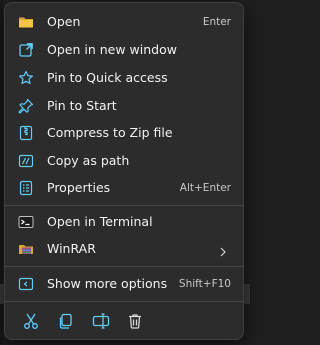 The height and width of the screenshot is (345, 320). Describe the element at coordinates (100, 221) in the screenshot. I see `menu-item-label: Open in Terminal` at that location.